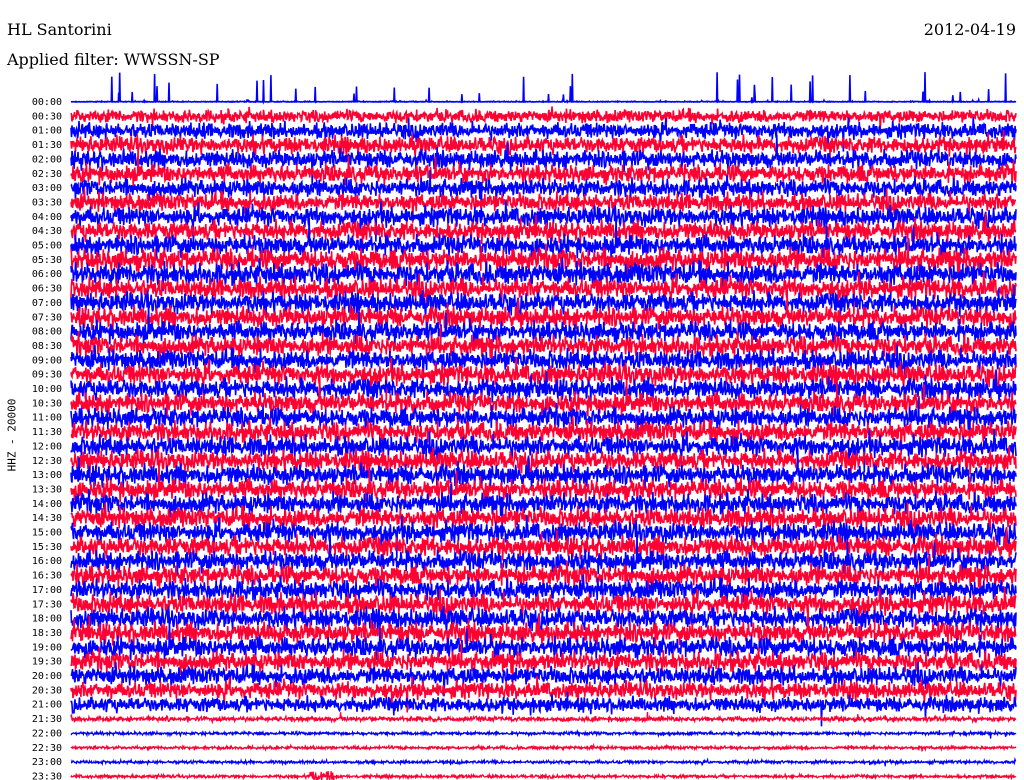 This screenshot has width=1024, height=780. Describe the element at coordinates (47, 202) in the screenshot. I see `time-tick-label: 03:30` at that location.